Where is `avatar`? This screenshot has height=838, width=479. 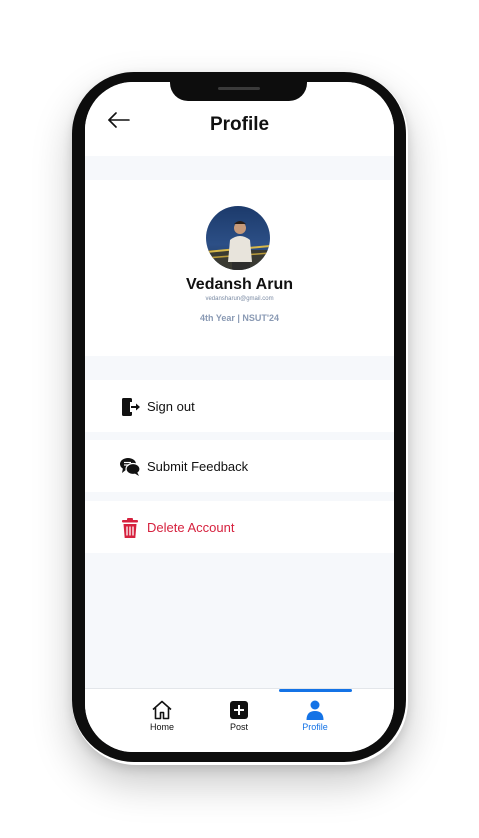
avatar is located at coordinates (238, 238).